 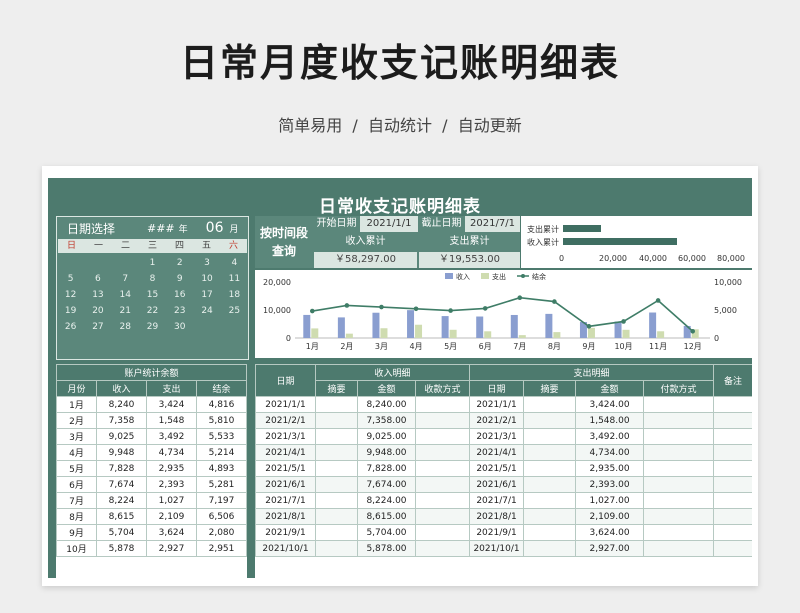 I want to click on account-cell: 7,828, so click(x=122, y=468).